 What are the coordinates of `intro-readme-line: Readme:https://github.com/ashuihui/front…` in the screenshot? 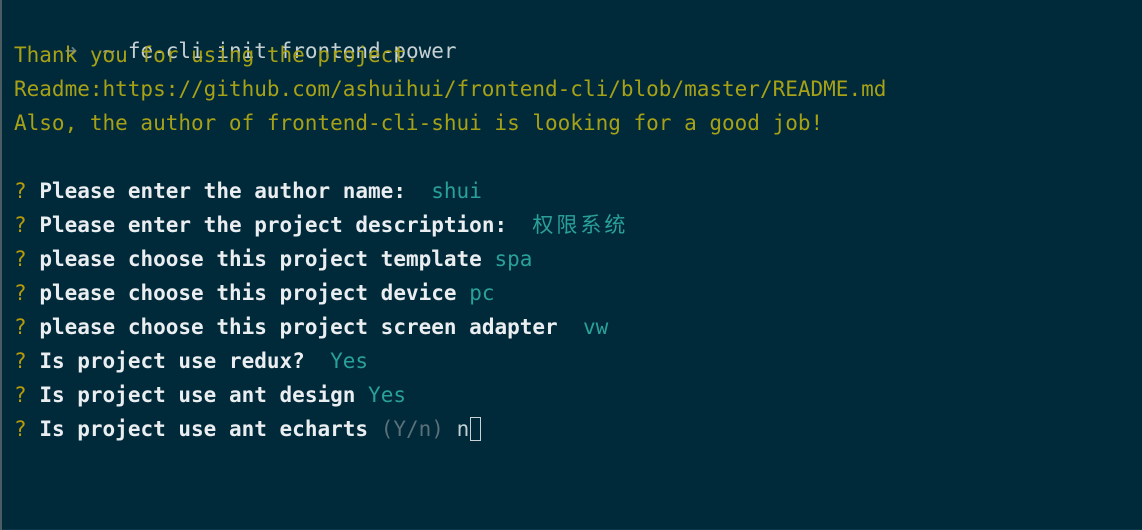 It's located at (450, 89).